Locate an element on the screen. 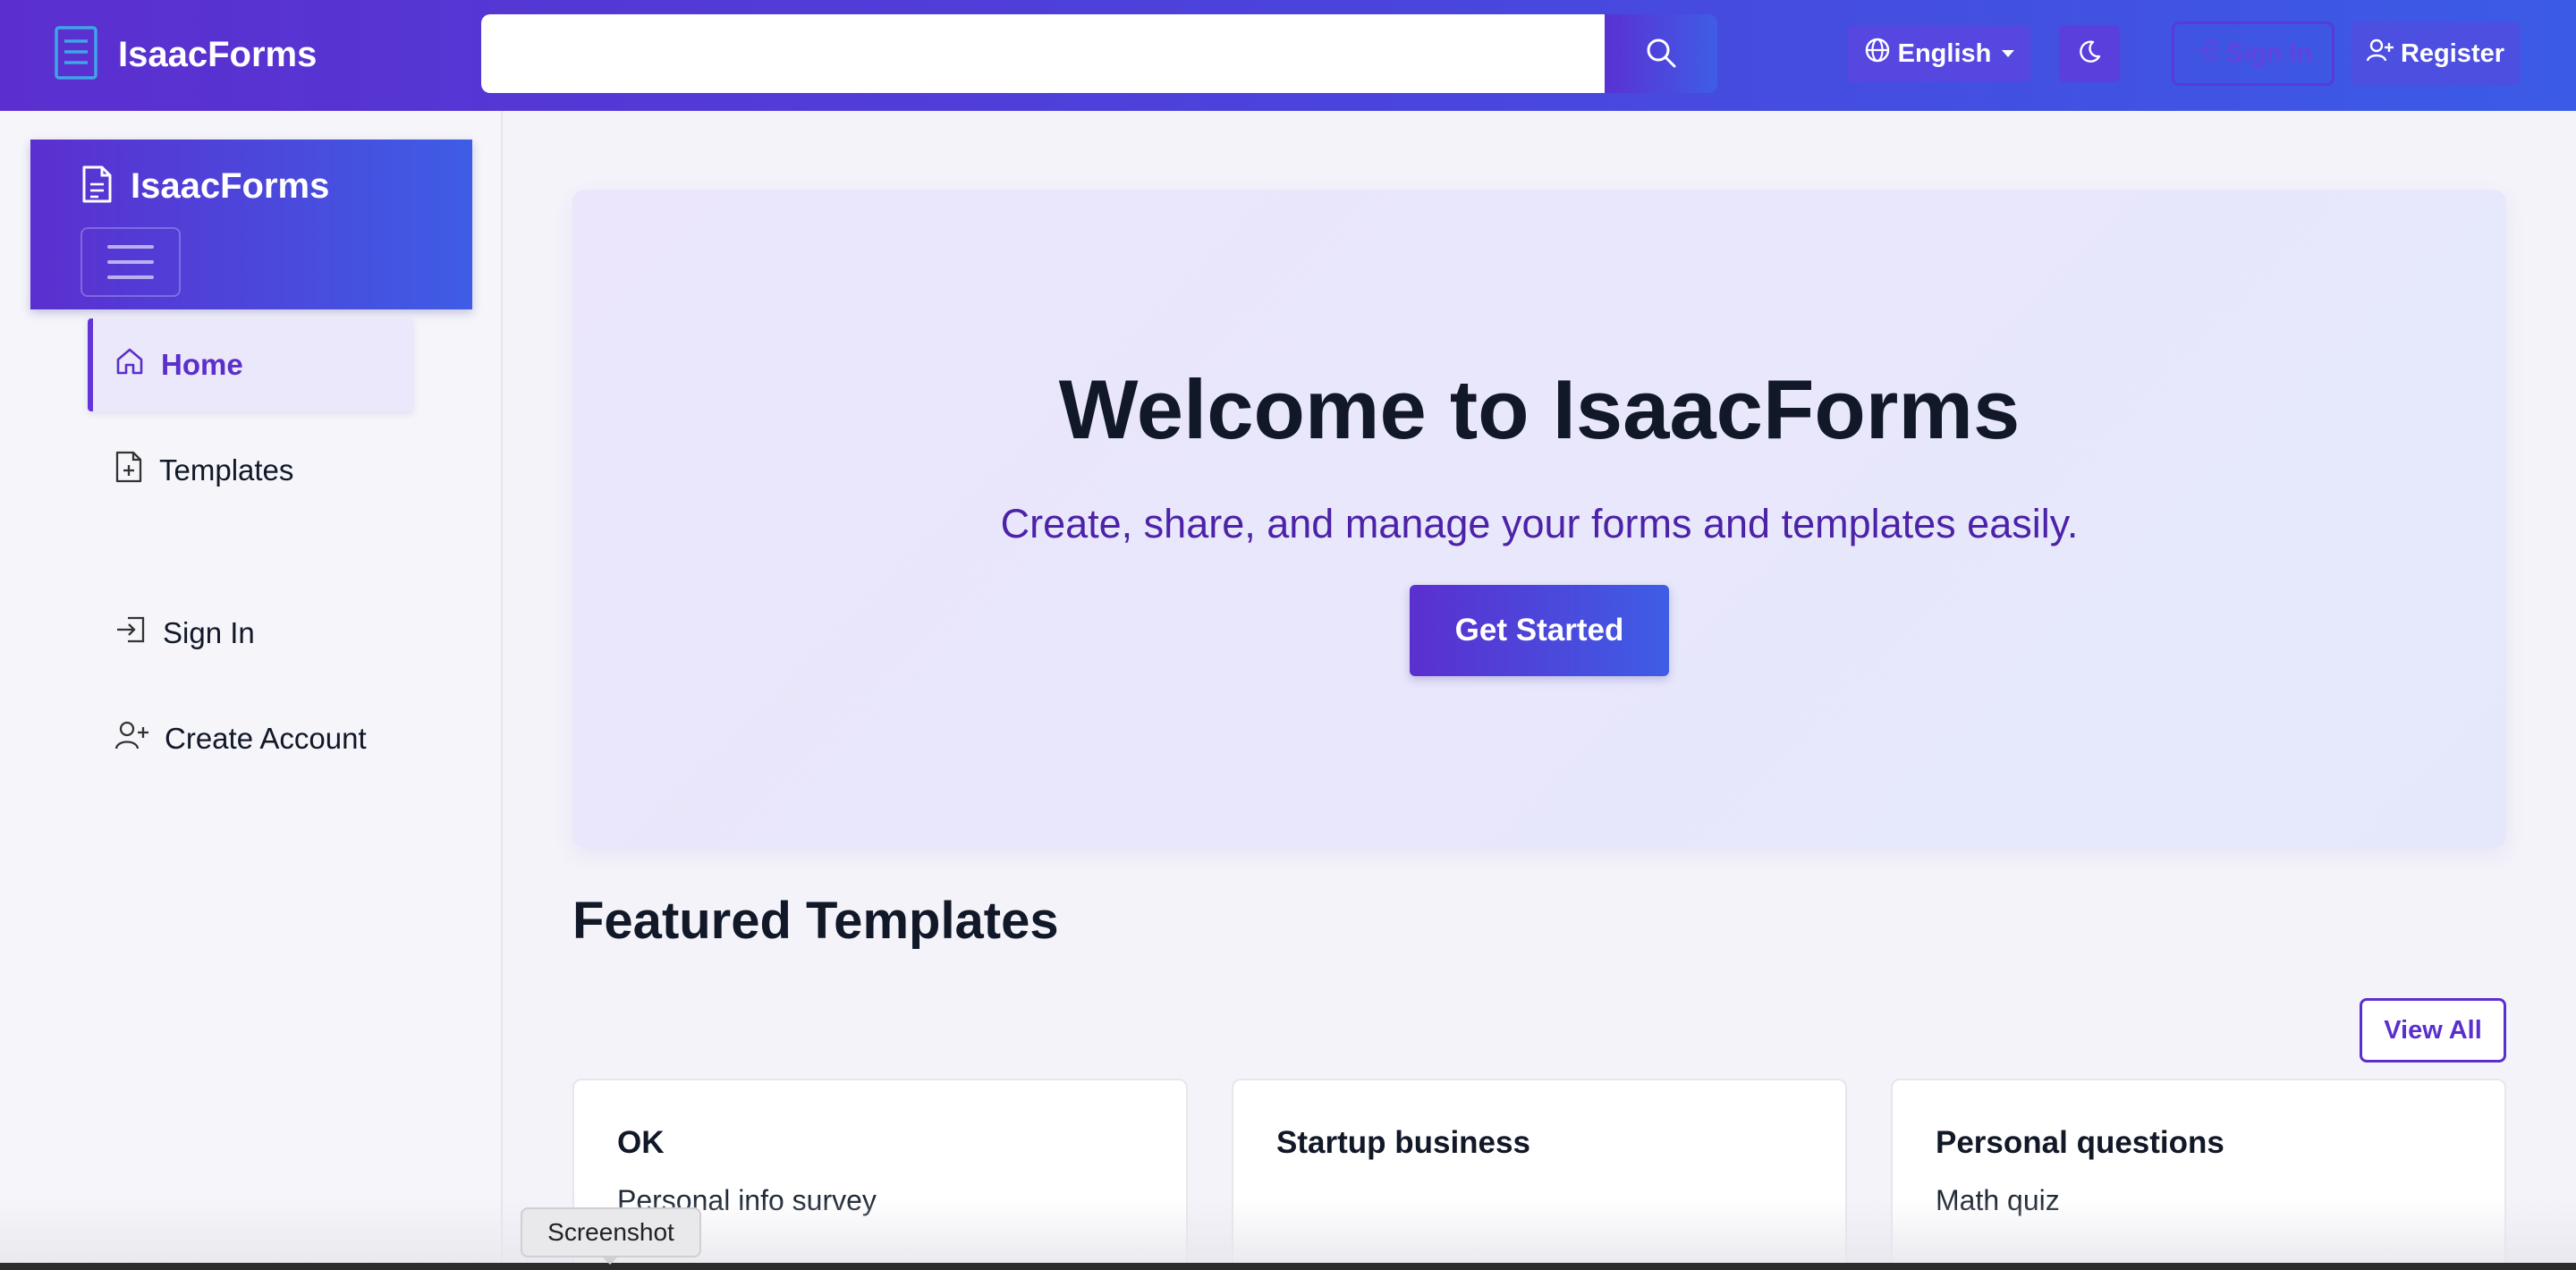  navbar-sign-in-button: Sign In is located at coordinates (2253, 53).